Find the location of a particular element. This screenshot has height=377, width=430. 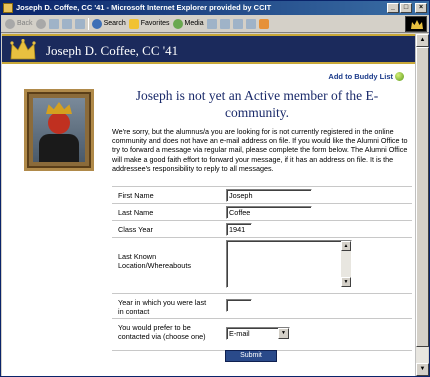

scroll-down-arrow-icon: ▼ is located at coordinates (422, 369).